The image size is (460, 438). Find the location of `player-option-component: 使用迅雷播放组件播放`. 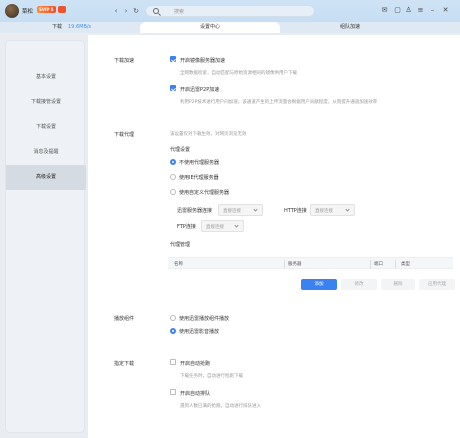

player-option-component: 使用迅雷播放组件播放 is located at coordinates (204, 319).